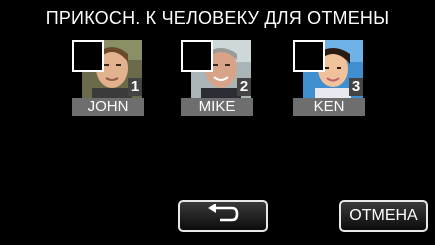  I want to click on face-item-2: 2 MIKE, so click(217, 80).